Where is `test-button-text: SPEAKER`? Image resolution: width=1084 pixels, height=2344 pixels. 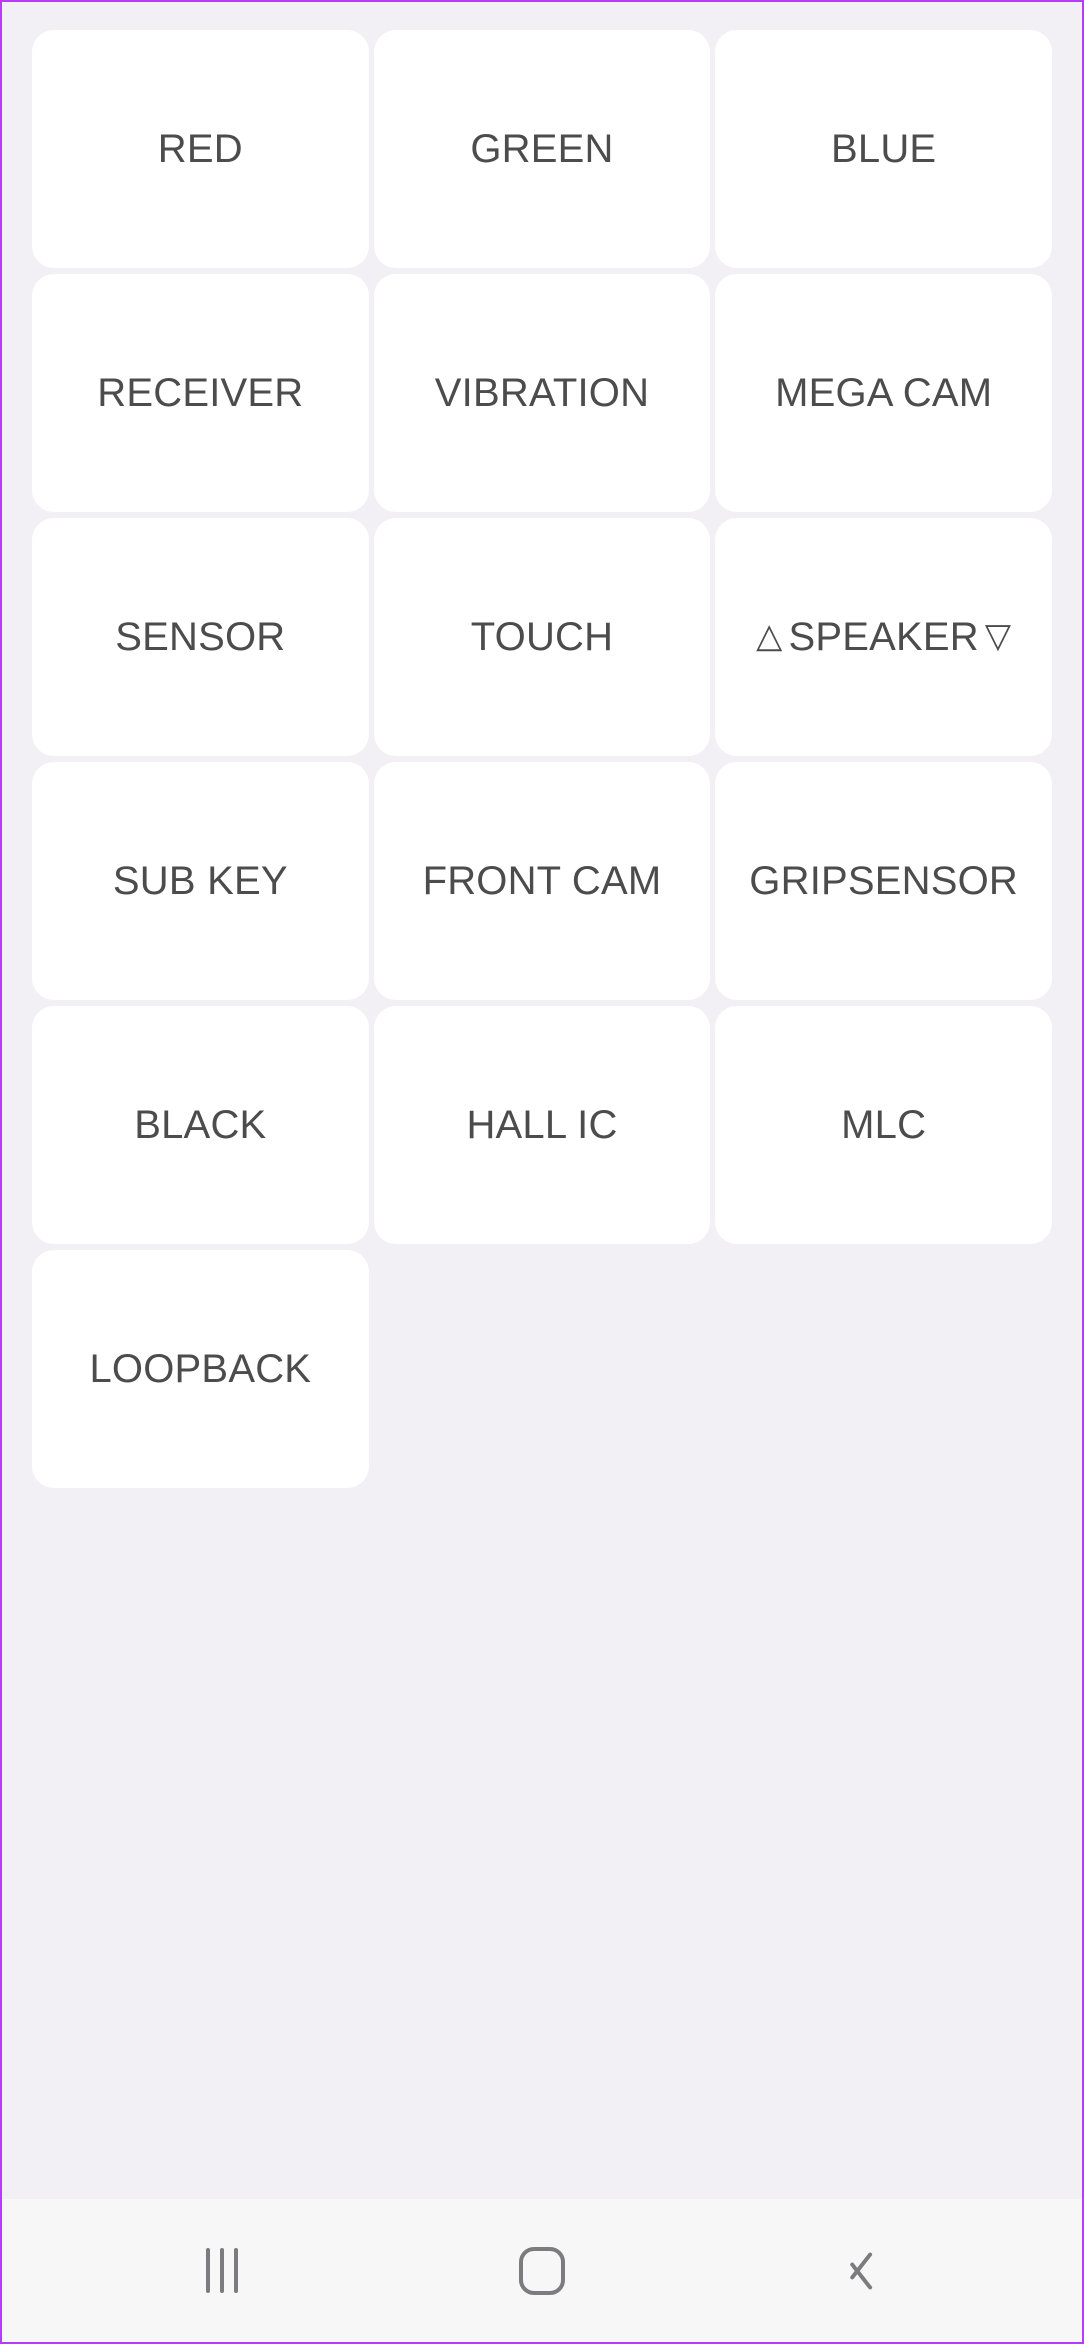
test-button-text: SPEAKER is located at coordinates (883, 637).